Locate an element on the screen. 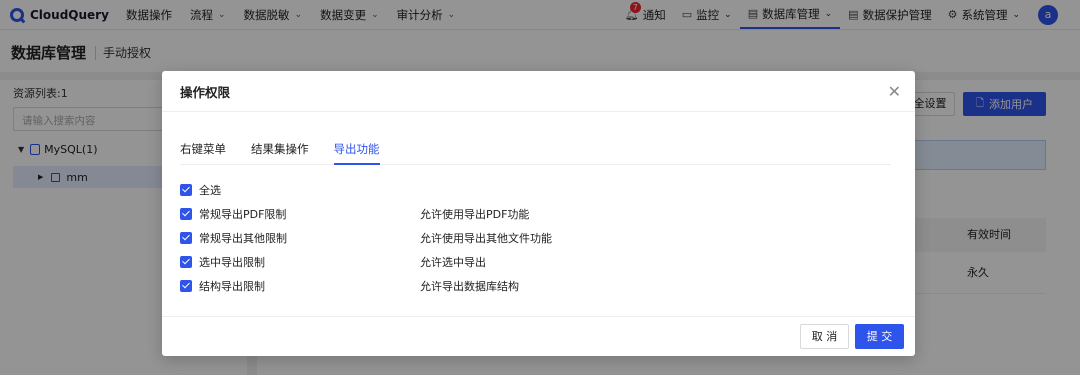 The height and width of the screenshot is (375, 1080). select-all-row: 全选 is located at coordinates (366, 190).